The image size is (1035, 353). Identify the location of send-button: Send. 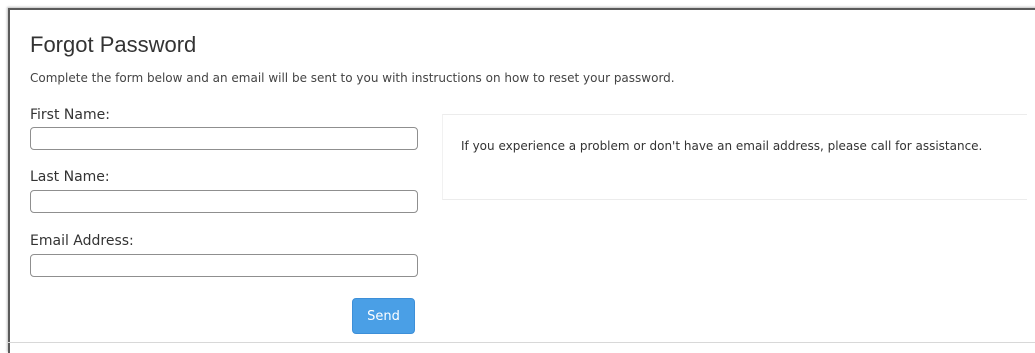
(383, 316).